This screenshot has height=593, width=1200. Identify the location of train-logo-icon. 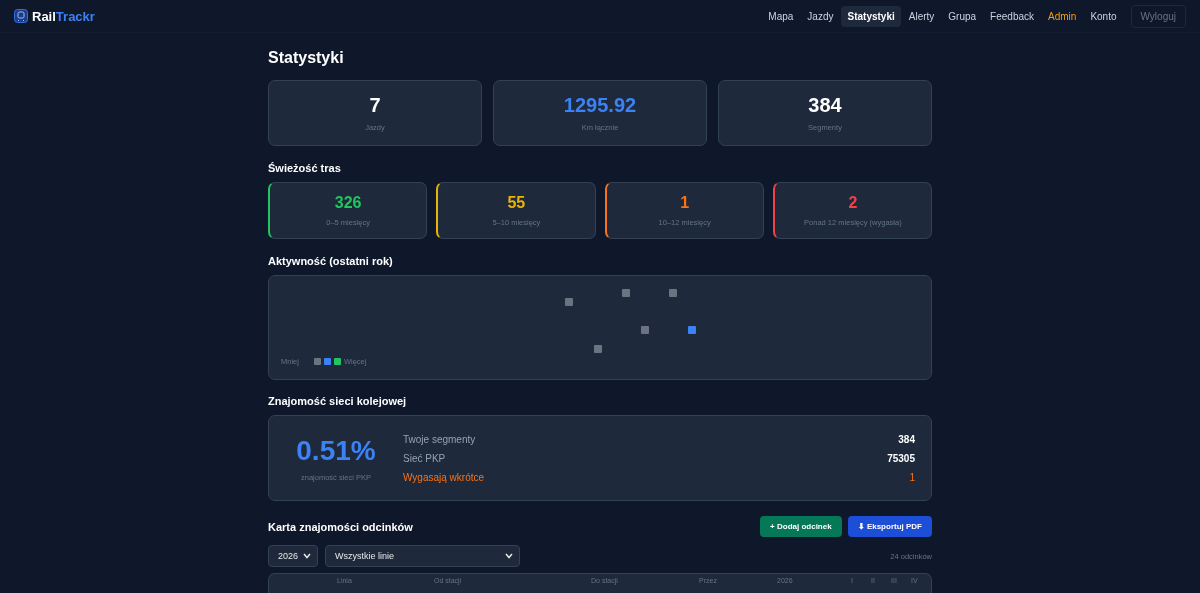
(21, 16).